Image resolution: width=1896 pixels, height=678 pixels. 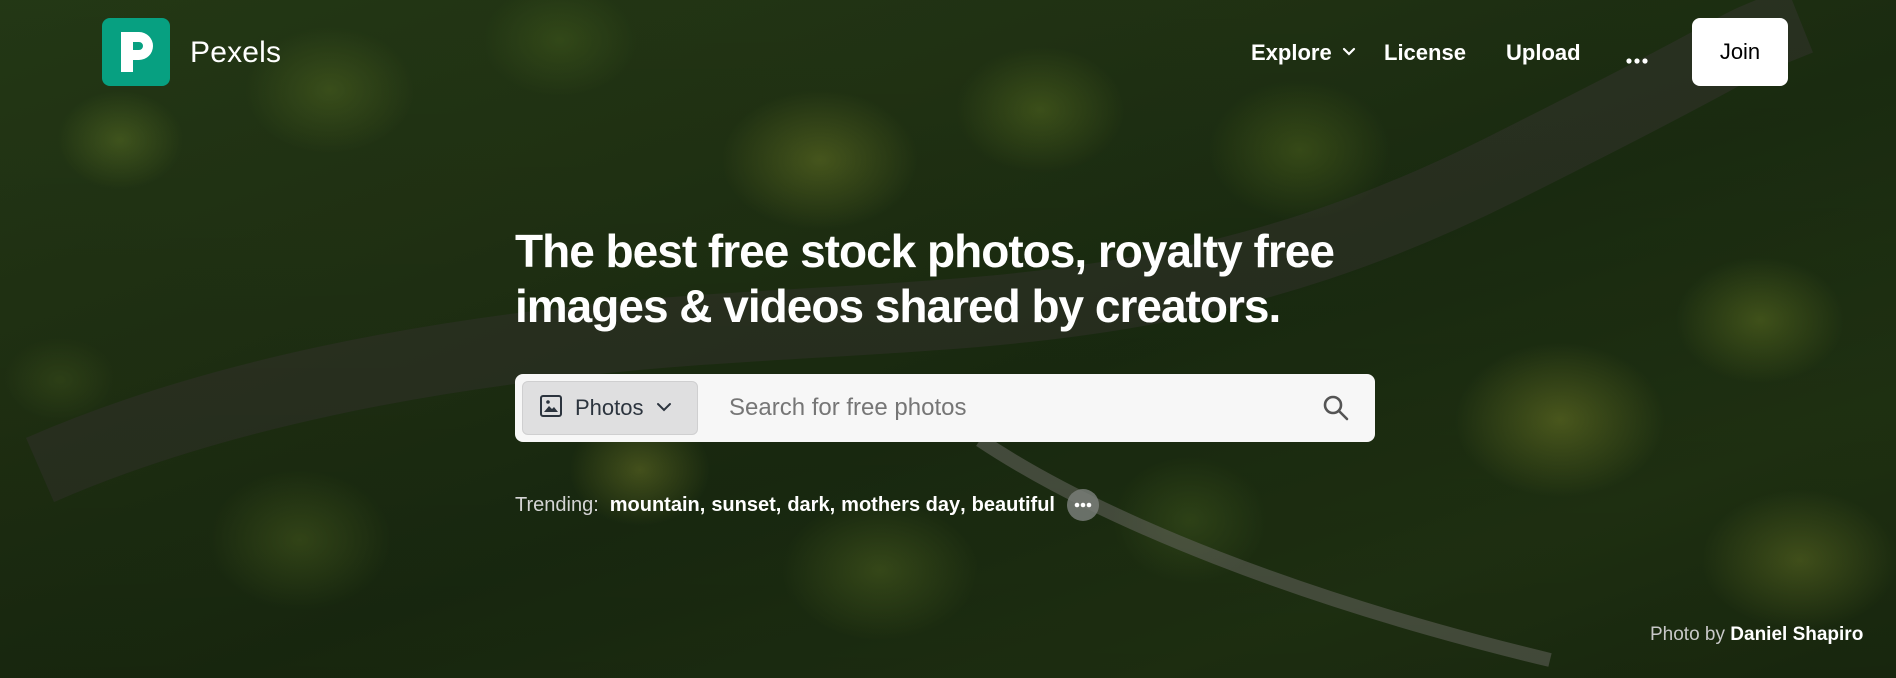 What do you see at coordinates (1336, 410) in the screenshot?
I see `search-icon` at bounding box center [1336, 410].